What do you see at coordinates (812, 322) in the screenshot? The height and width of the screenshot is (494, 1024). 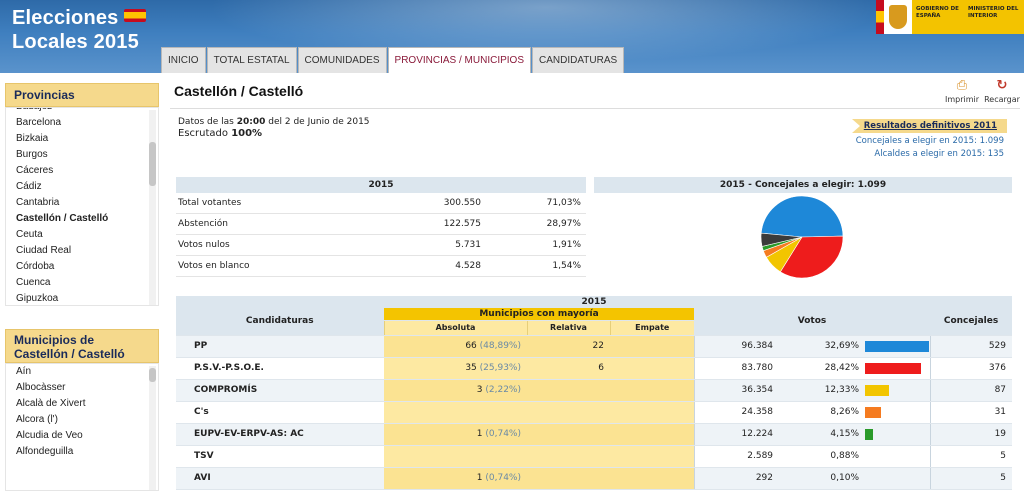 I see `col-votos: Votos` at bounding box center [812, 322].